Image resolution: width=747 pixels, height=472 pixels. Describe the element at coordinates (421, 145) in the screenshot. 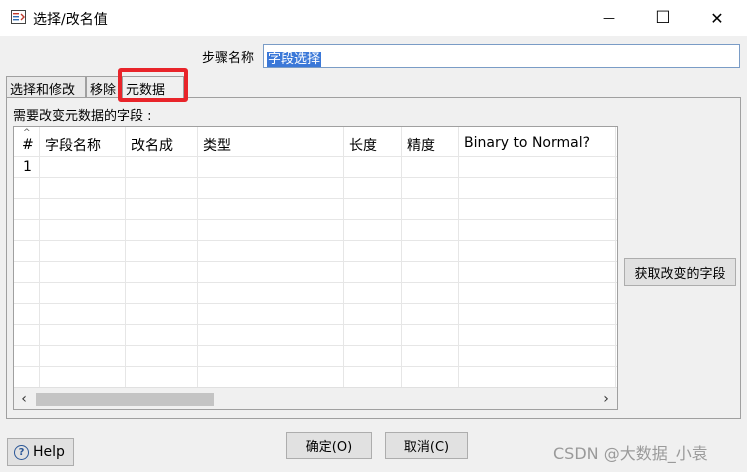

I see `column-header-precision: 精度` at that location.